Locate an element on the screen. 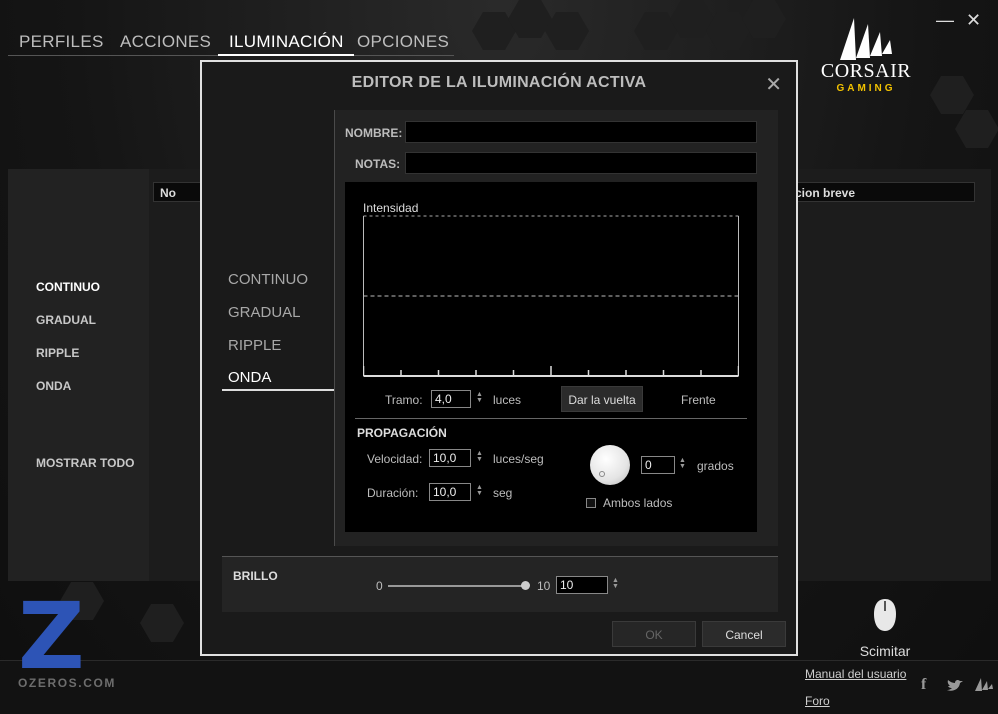  dialog-title: EDITOR DE LA ILUMINACIÓN ACTIVA is located at coordinates (499, 82).